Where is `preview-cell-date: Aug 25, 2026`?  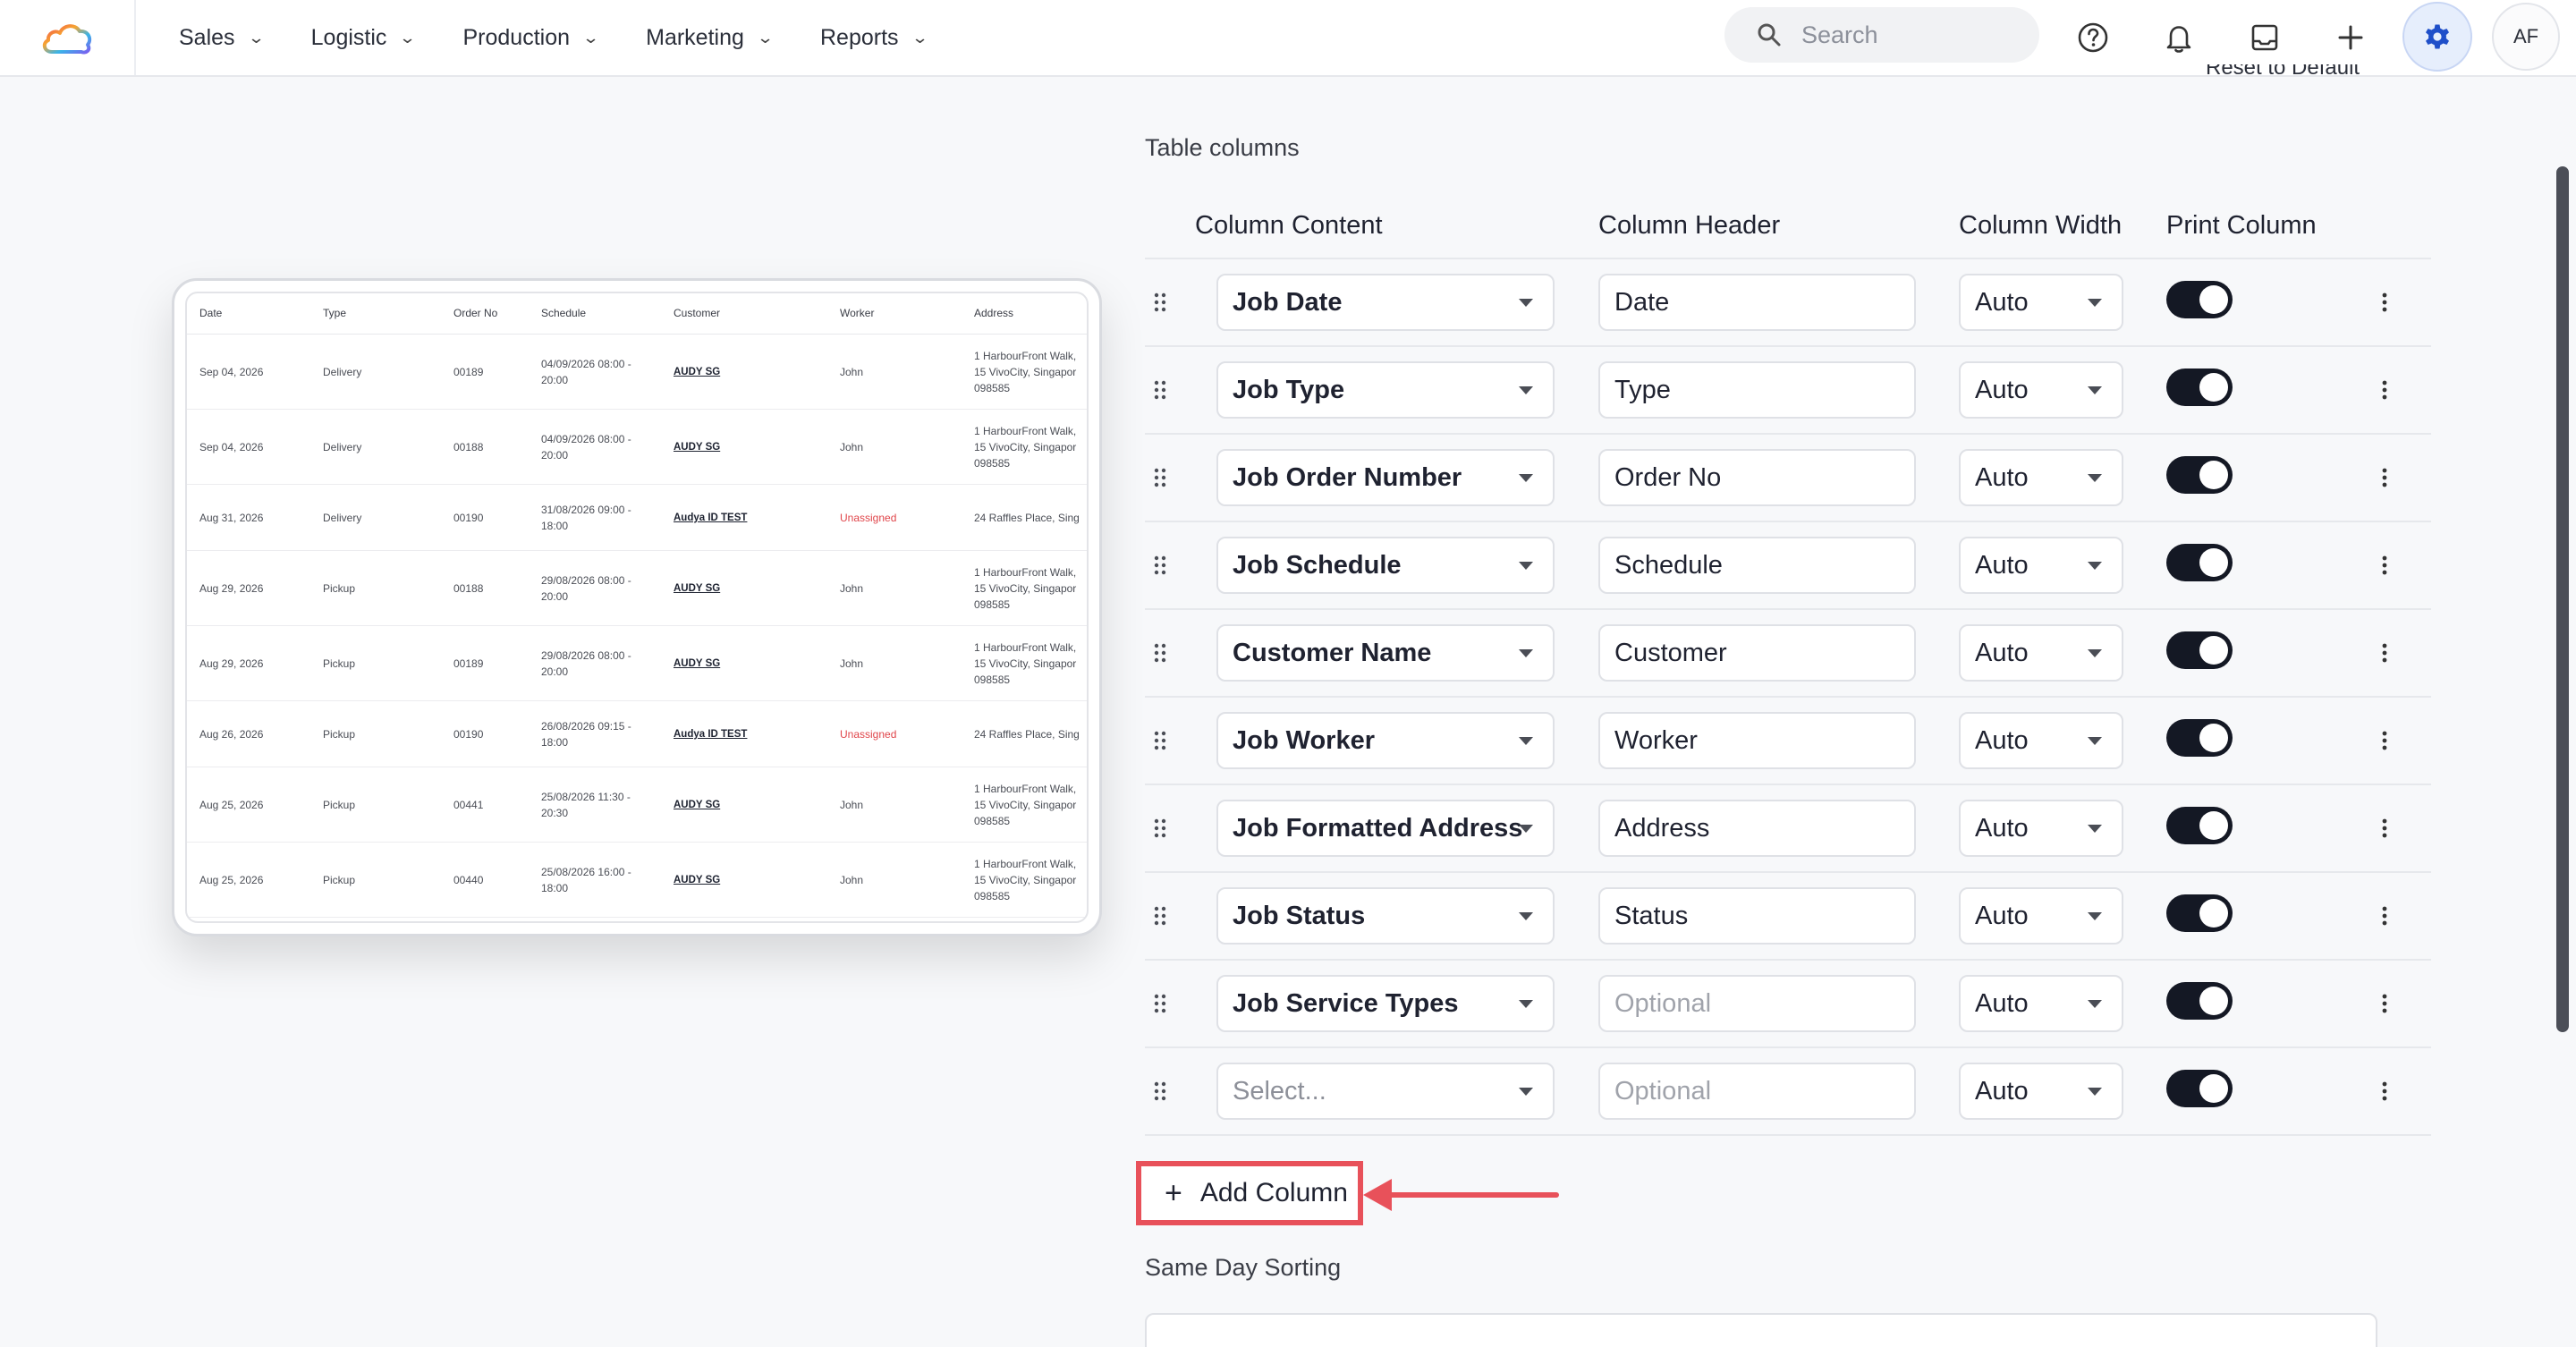
preview-cell-date: Aug 25, 2026 is located at coordinates (231, 805).